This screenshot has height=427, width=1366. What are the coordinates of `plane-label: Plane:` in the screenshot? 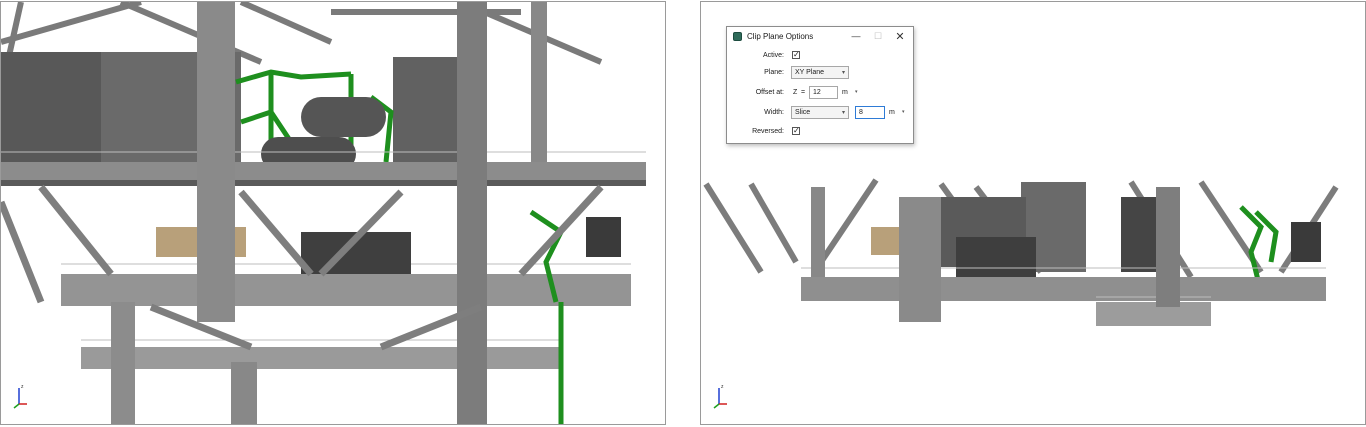 It's located at (774, 72).